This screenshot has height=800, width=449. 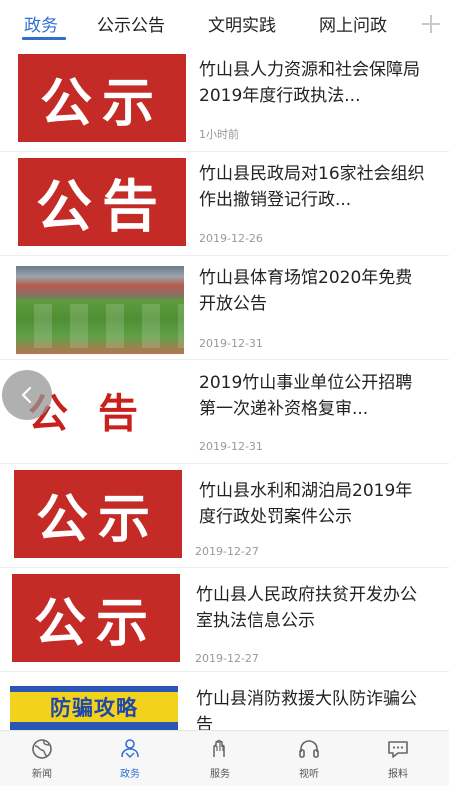 I want to click on plus-icon, so click(x=431, y=24).